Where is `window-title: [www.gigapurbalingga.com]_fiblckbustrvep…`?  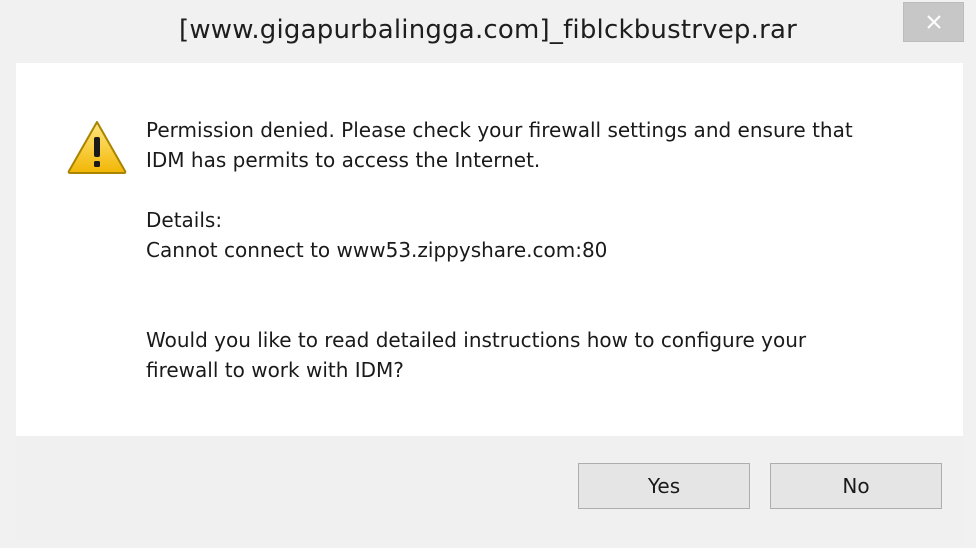
window-title: [www.gigapurbalingga.com]_fiblckbustrvep… is located at coordinates (488, 30).